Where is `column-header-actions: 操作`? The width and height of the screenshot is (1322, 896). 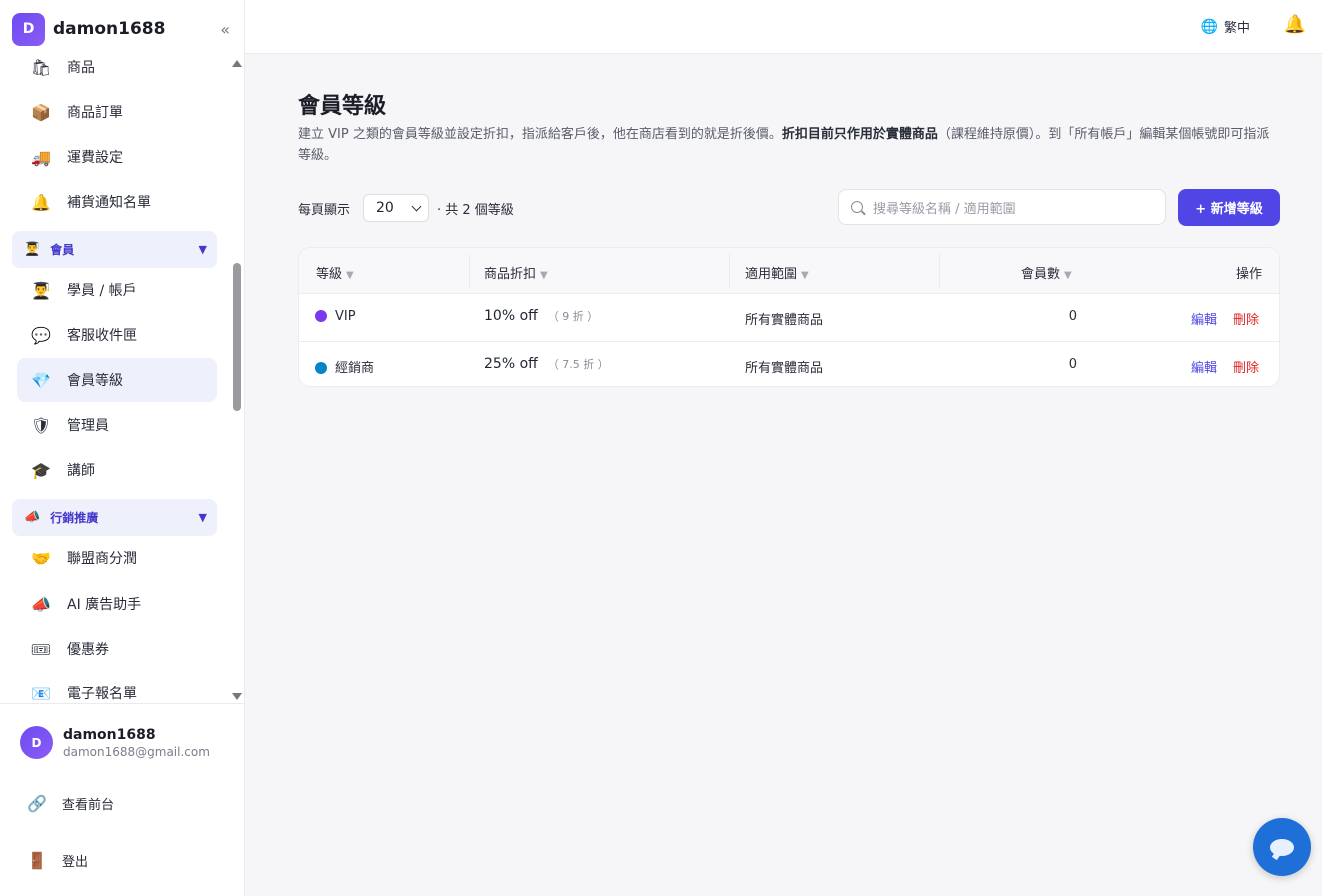
column-header-actions: 操作 is located at coordinates (1249, 274).